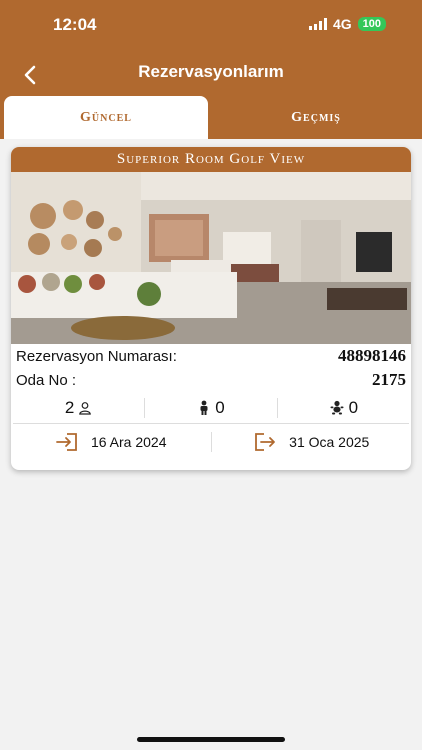 Image resolution: width=422 pixels, height=750 pixels. Describe the element at coordinates (46, 380) in the screenshot. I see `room-number-label: Oda No :` at that location.